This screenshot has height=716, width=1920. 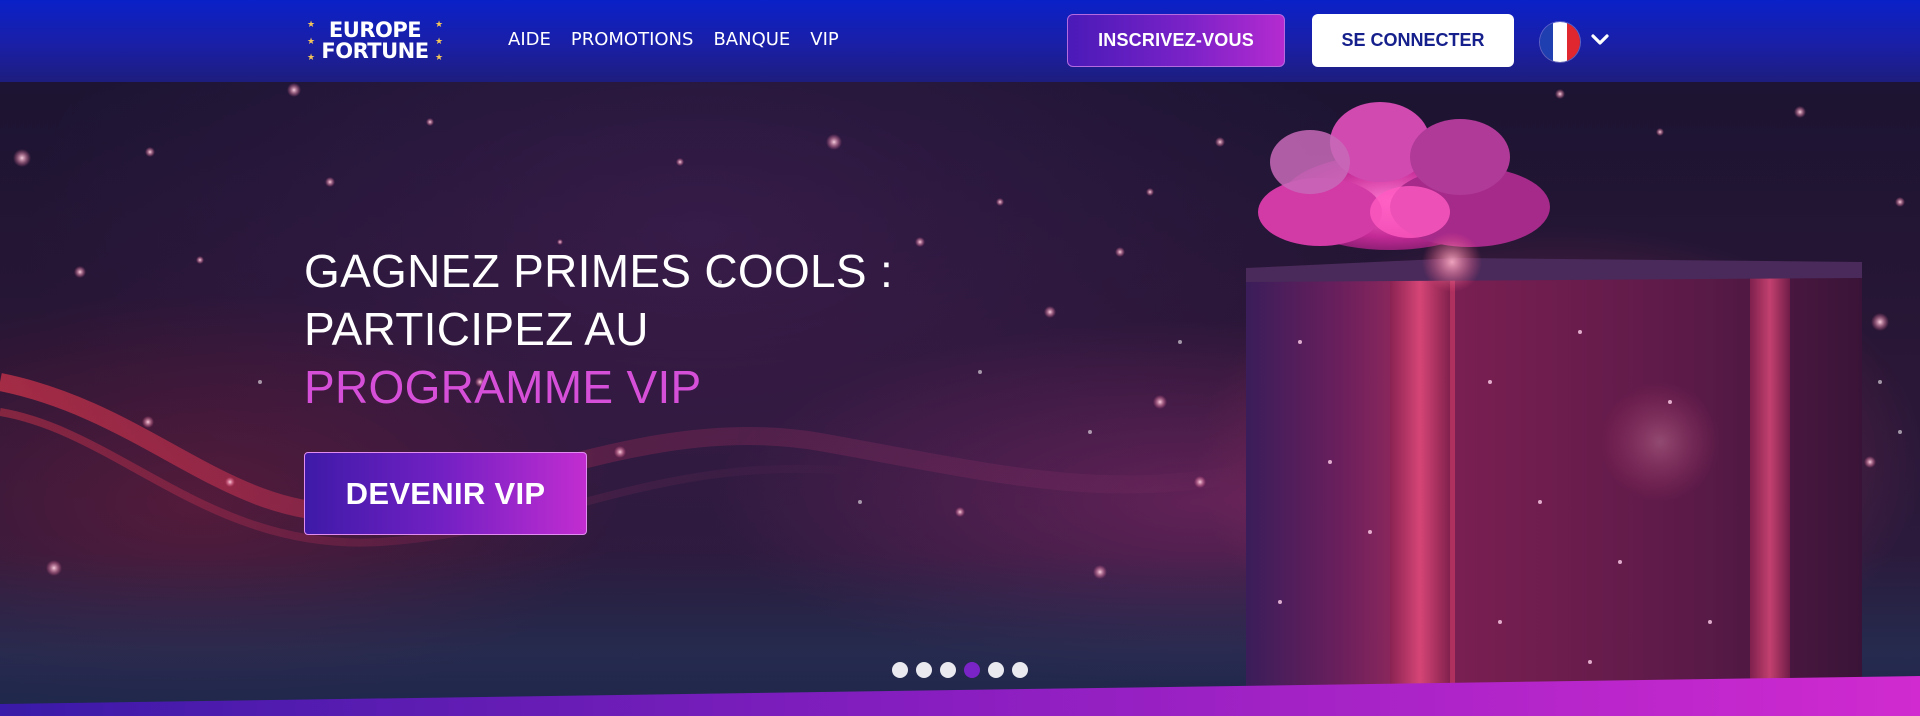 What do you see at coordinates (1600, 40) in the screenshot?
I see `chevron-down-icon` at bounding box center [1600, 40].